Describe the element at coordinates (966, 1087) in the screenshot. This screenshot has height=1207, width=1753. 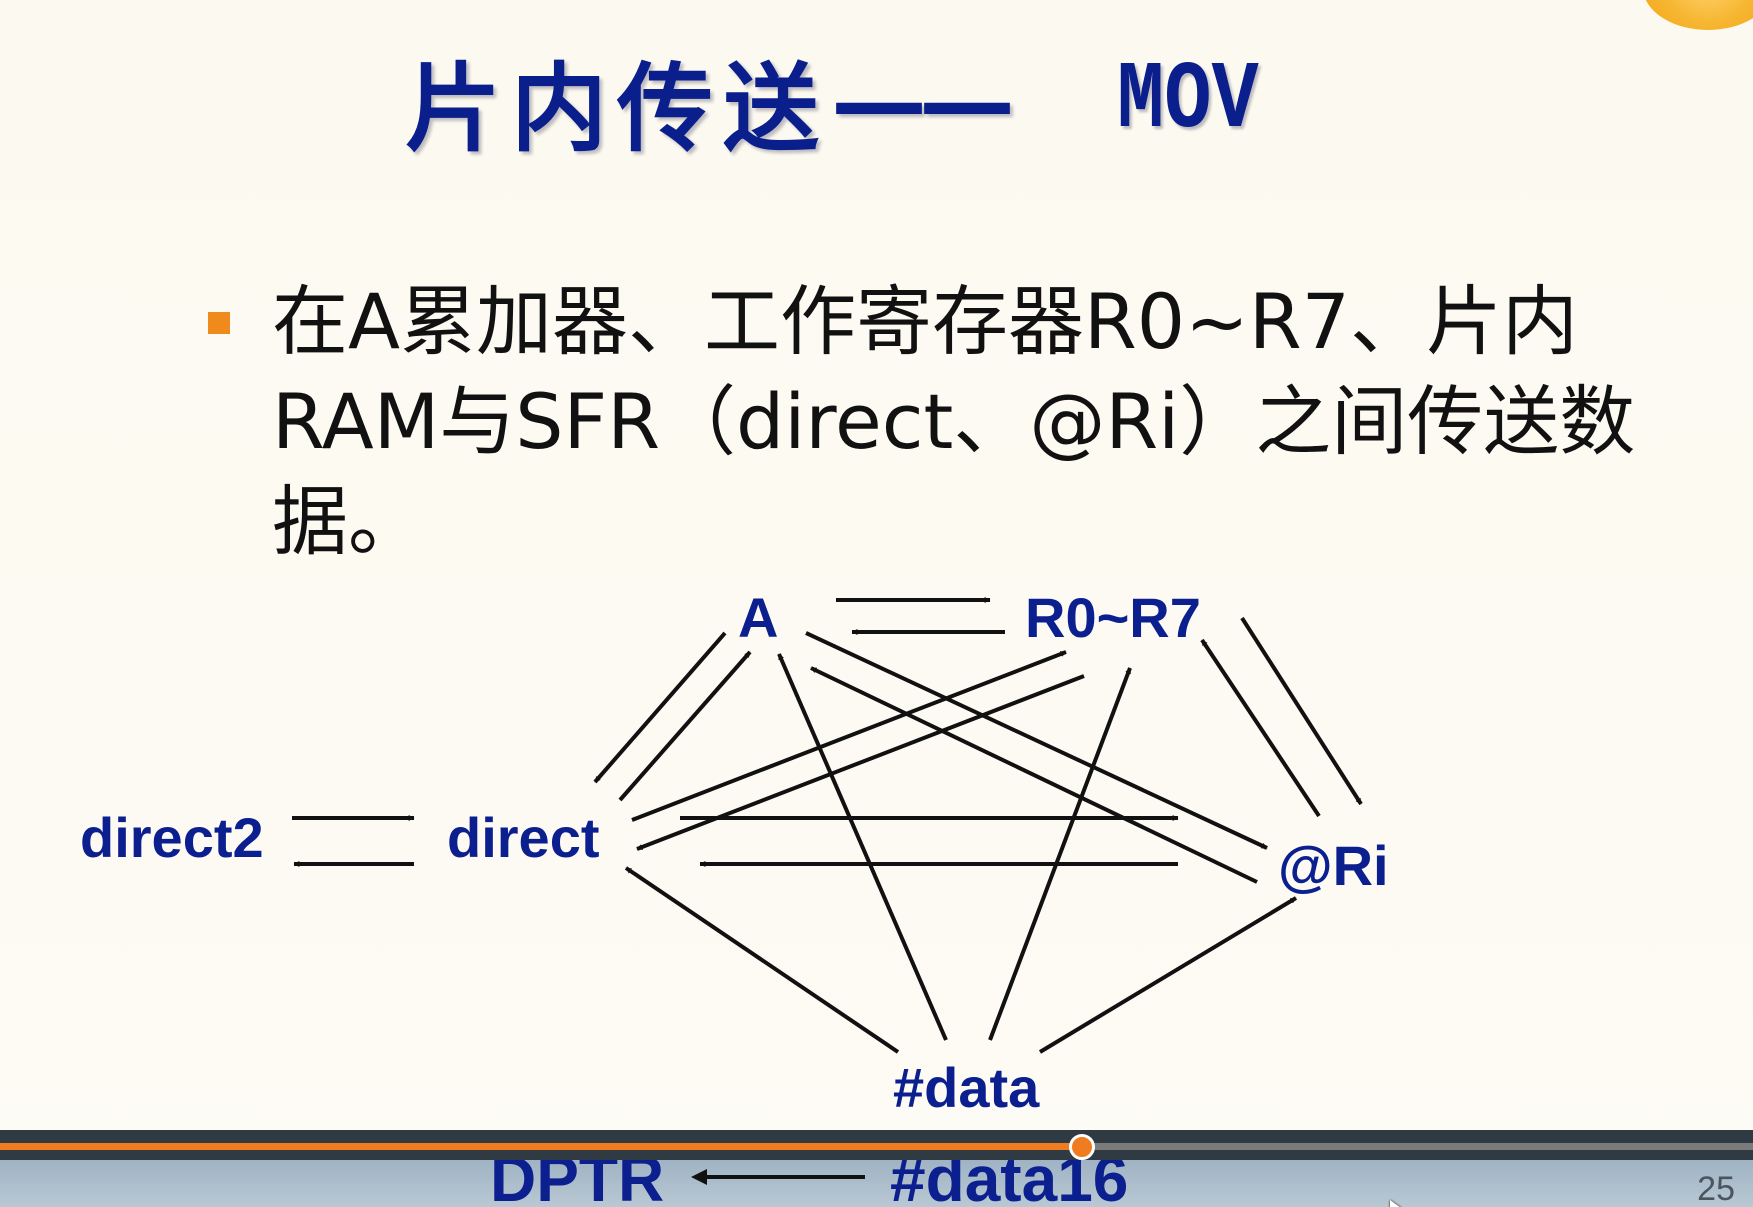
I see `node-data: #data` at that location.